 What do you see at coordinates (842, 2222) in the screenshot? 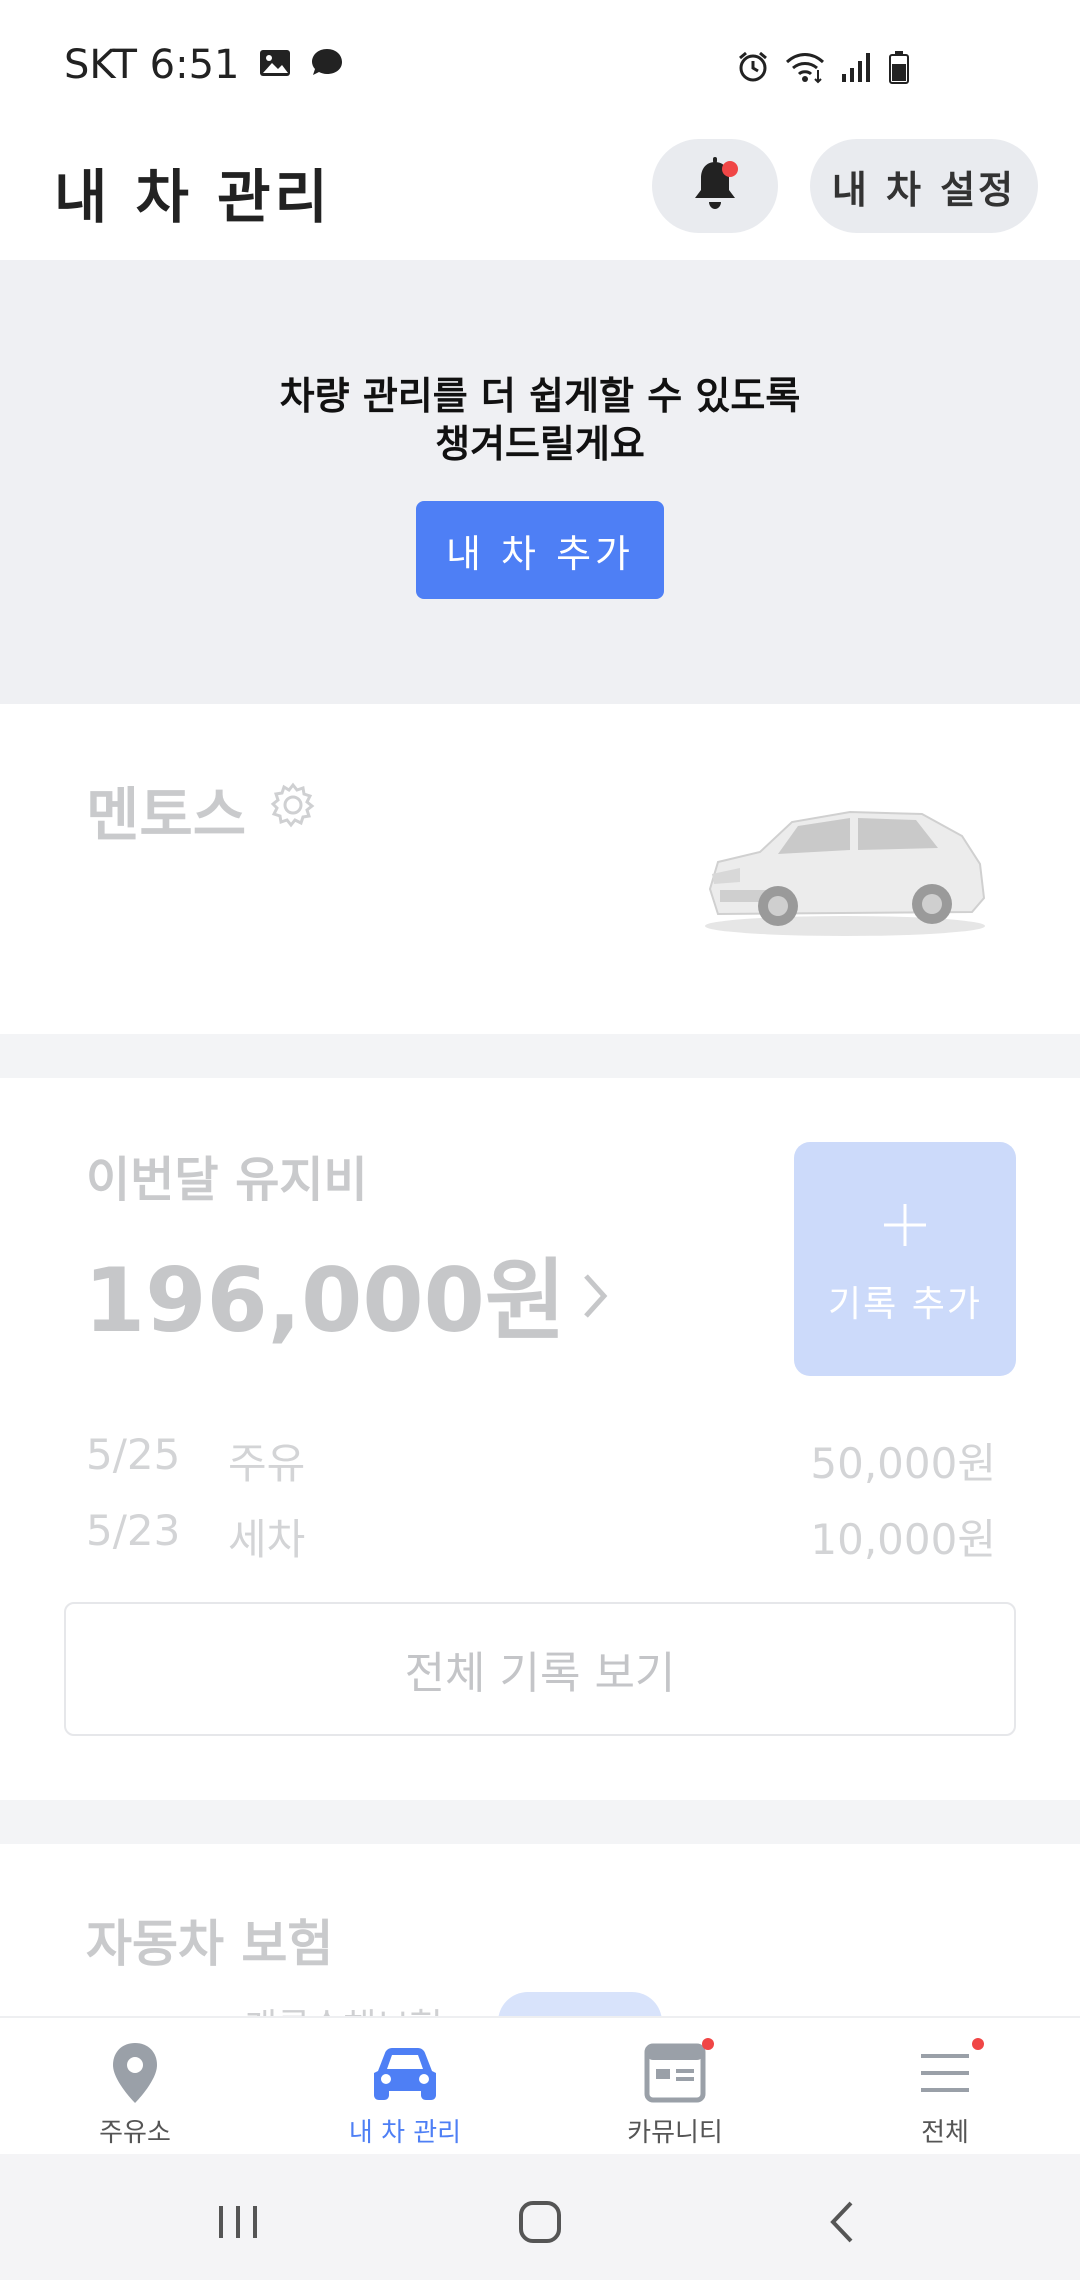
I see `back-button` at bounding box center [842, 2222].